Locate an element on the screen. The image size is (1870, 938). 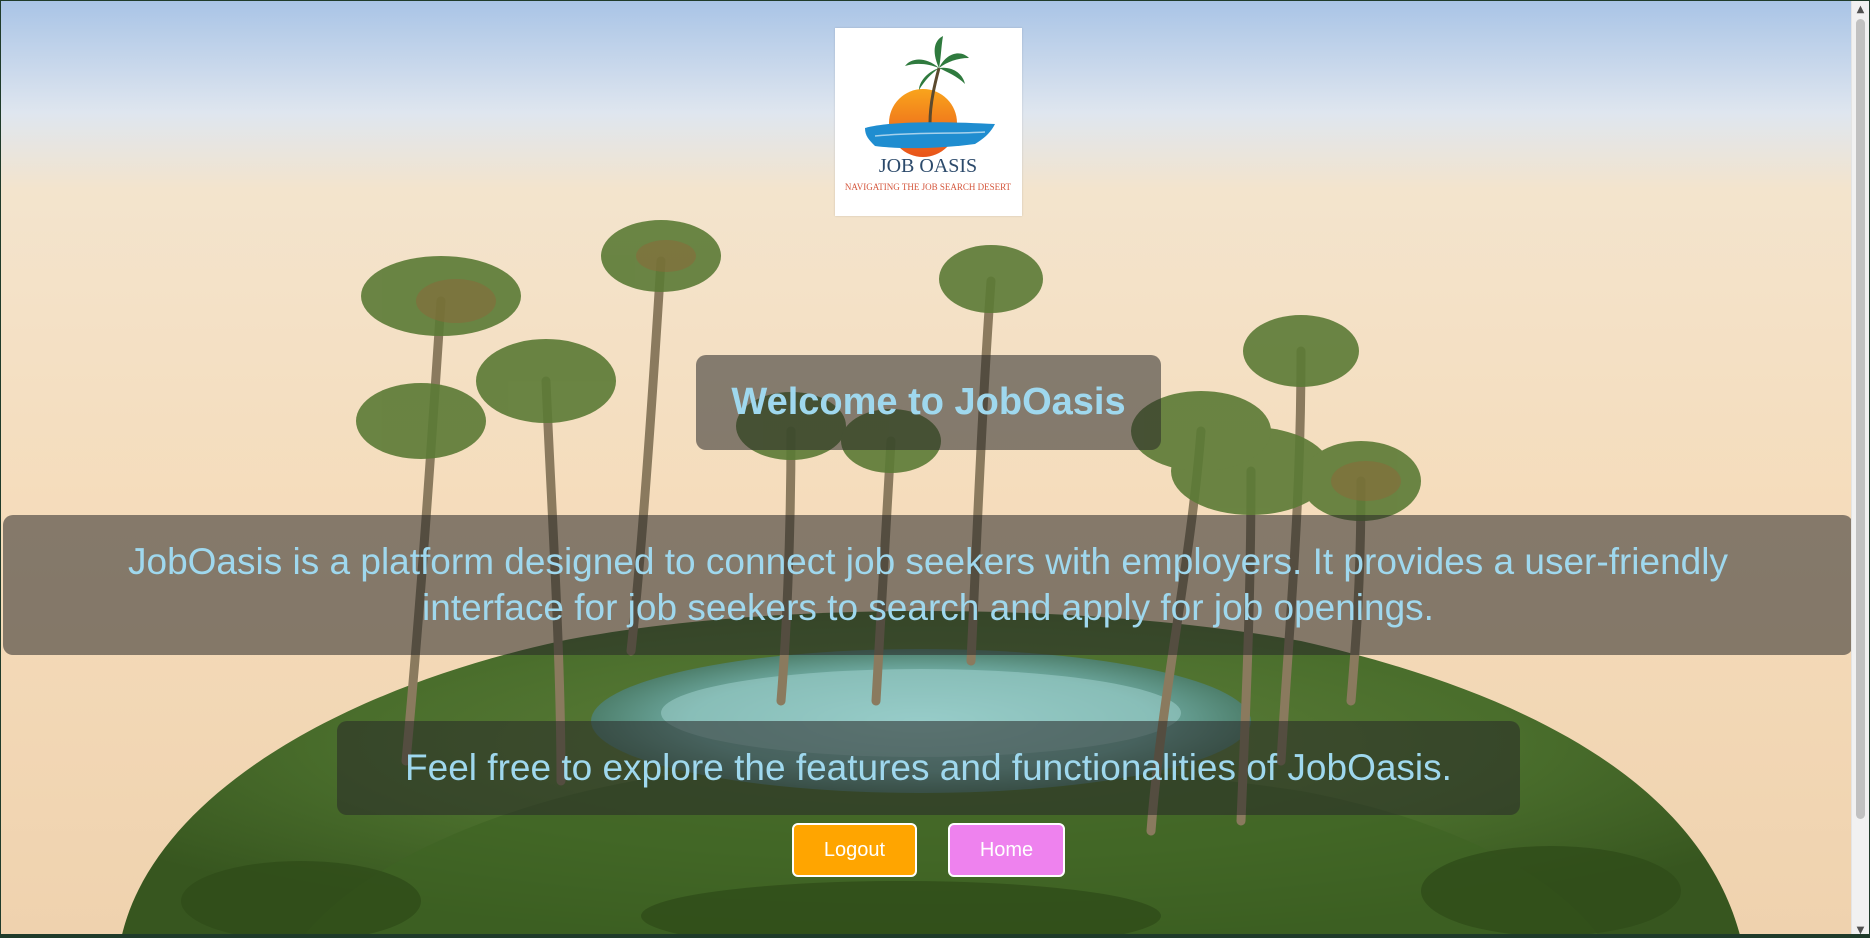
scroll-up-arrow-icon: ▲ is located at coordinates (1860, 9).